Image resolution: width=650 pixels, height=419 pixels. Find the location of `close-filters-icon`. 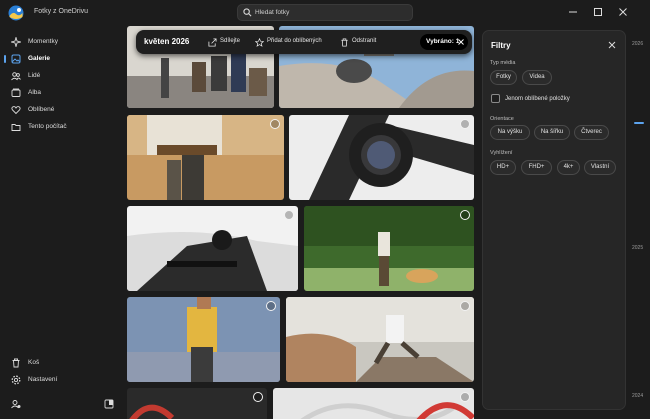

close-filters-icon is located at coordinates (612, 45).